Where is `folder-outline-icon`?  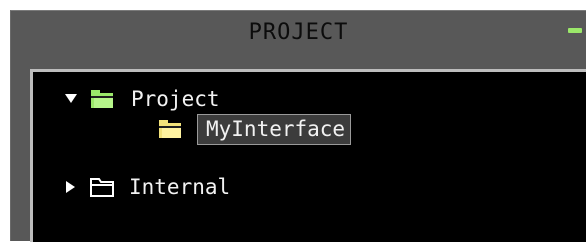 folder-outline-icon is located at coordinates (102, 187).